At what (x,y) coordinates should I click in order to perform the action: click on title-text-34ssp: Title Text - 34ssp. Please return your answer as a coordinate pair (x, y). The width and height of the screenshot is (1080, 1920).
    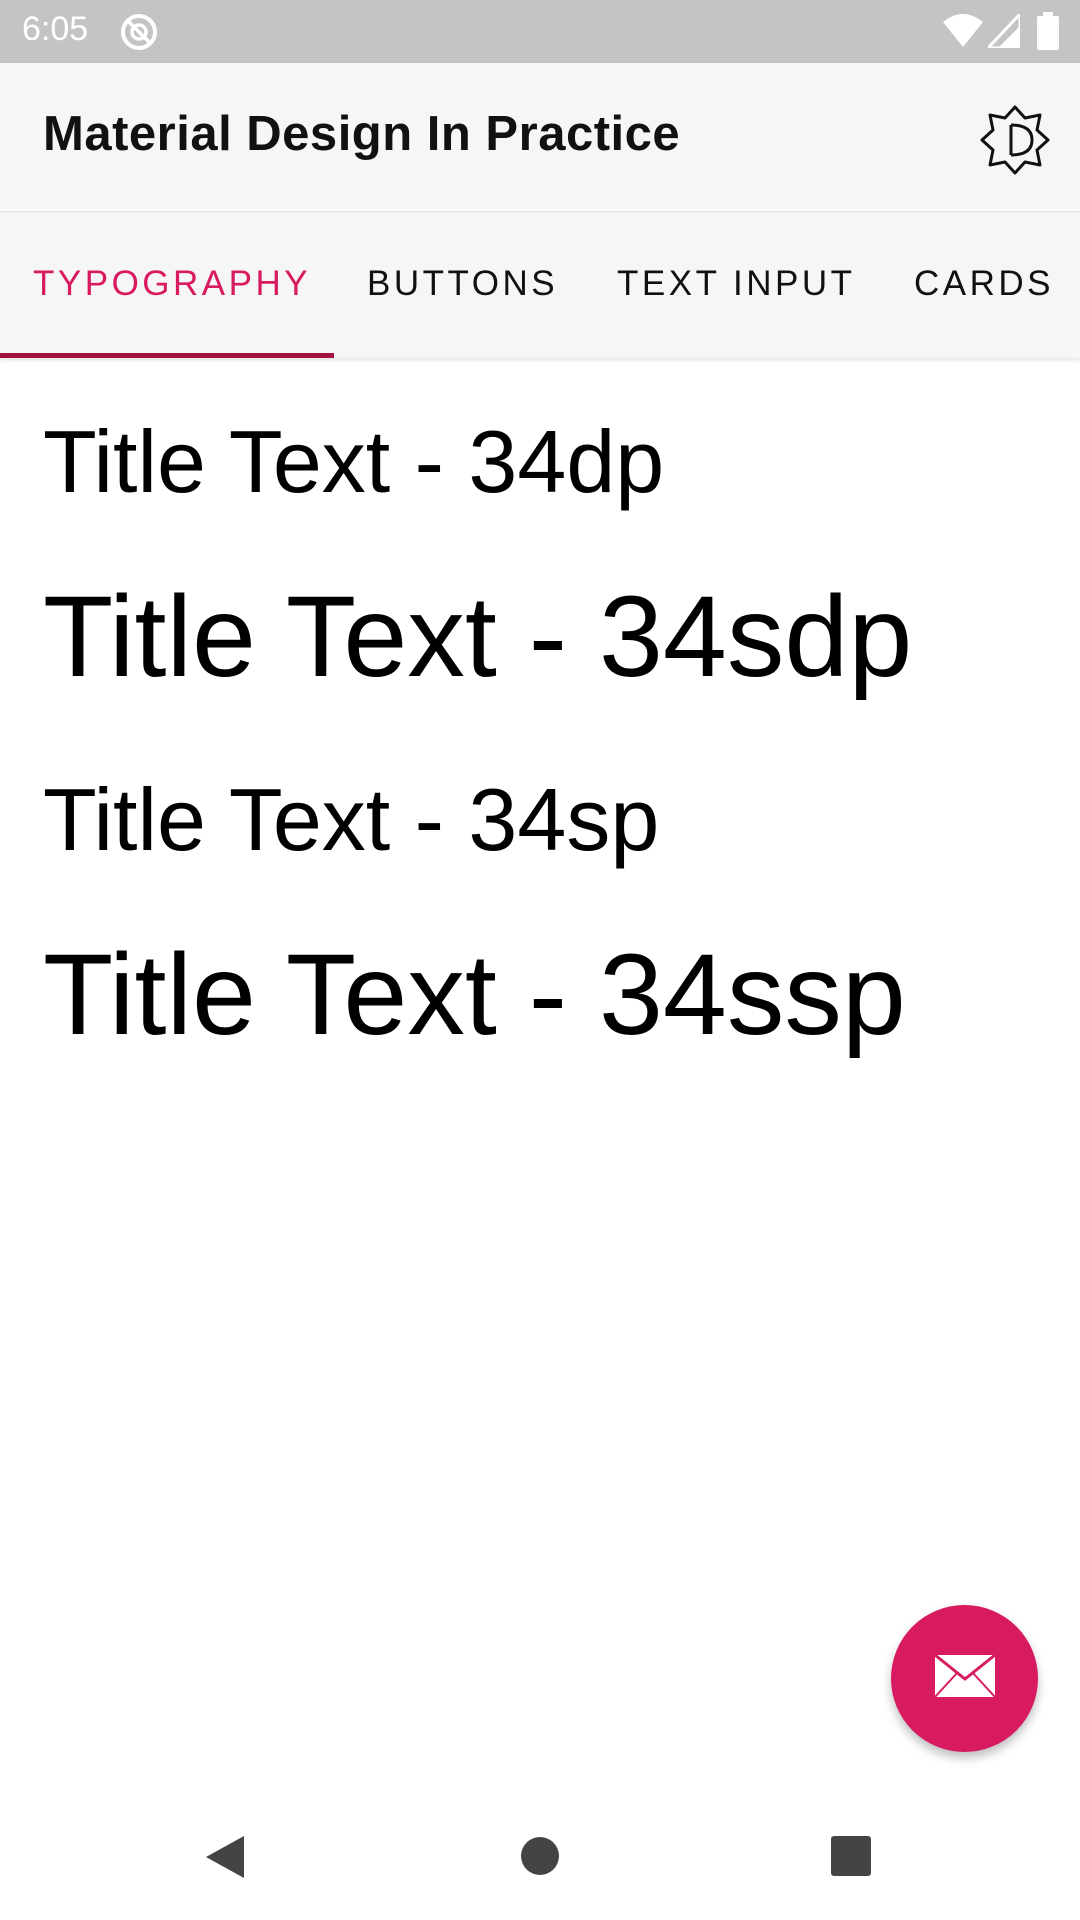
    Looking at the image, I should click on (474, 995).